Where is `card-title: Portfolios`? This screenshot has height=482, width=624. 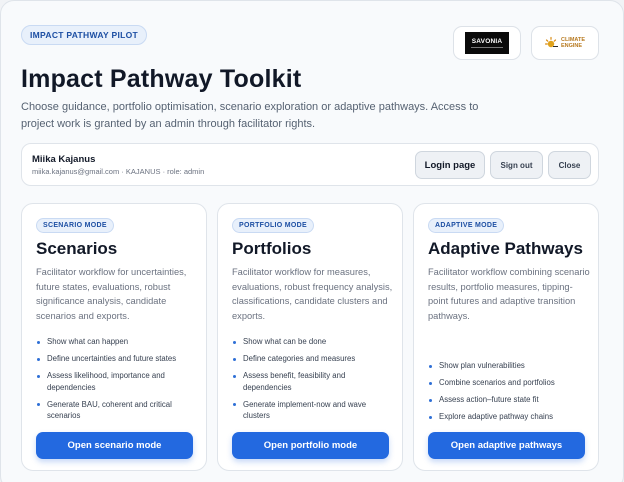
card-title: Portfolios is located at coordinates (272, 248).